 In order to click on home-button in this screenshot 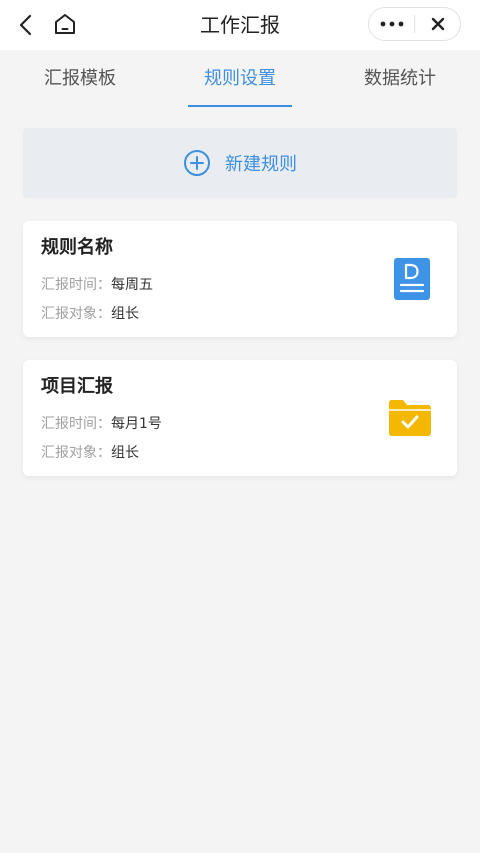, I will do `click(65, 24)`.